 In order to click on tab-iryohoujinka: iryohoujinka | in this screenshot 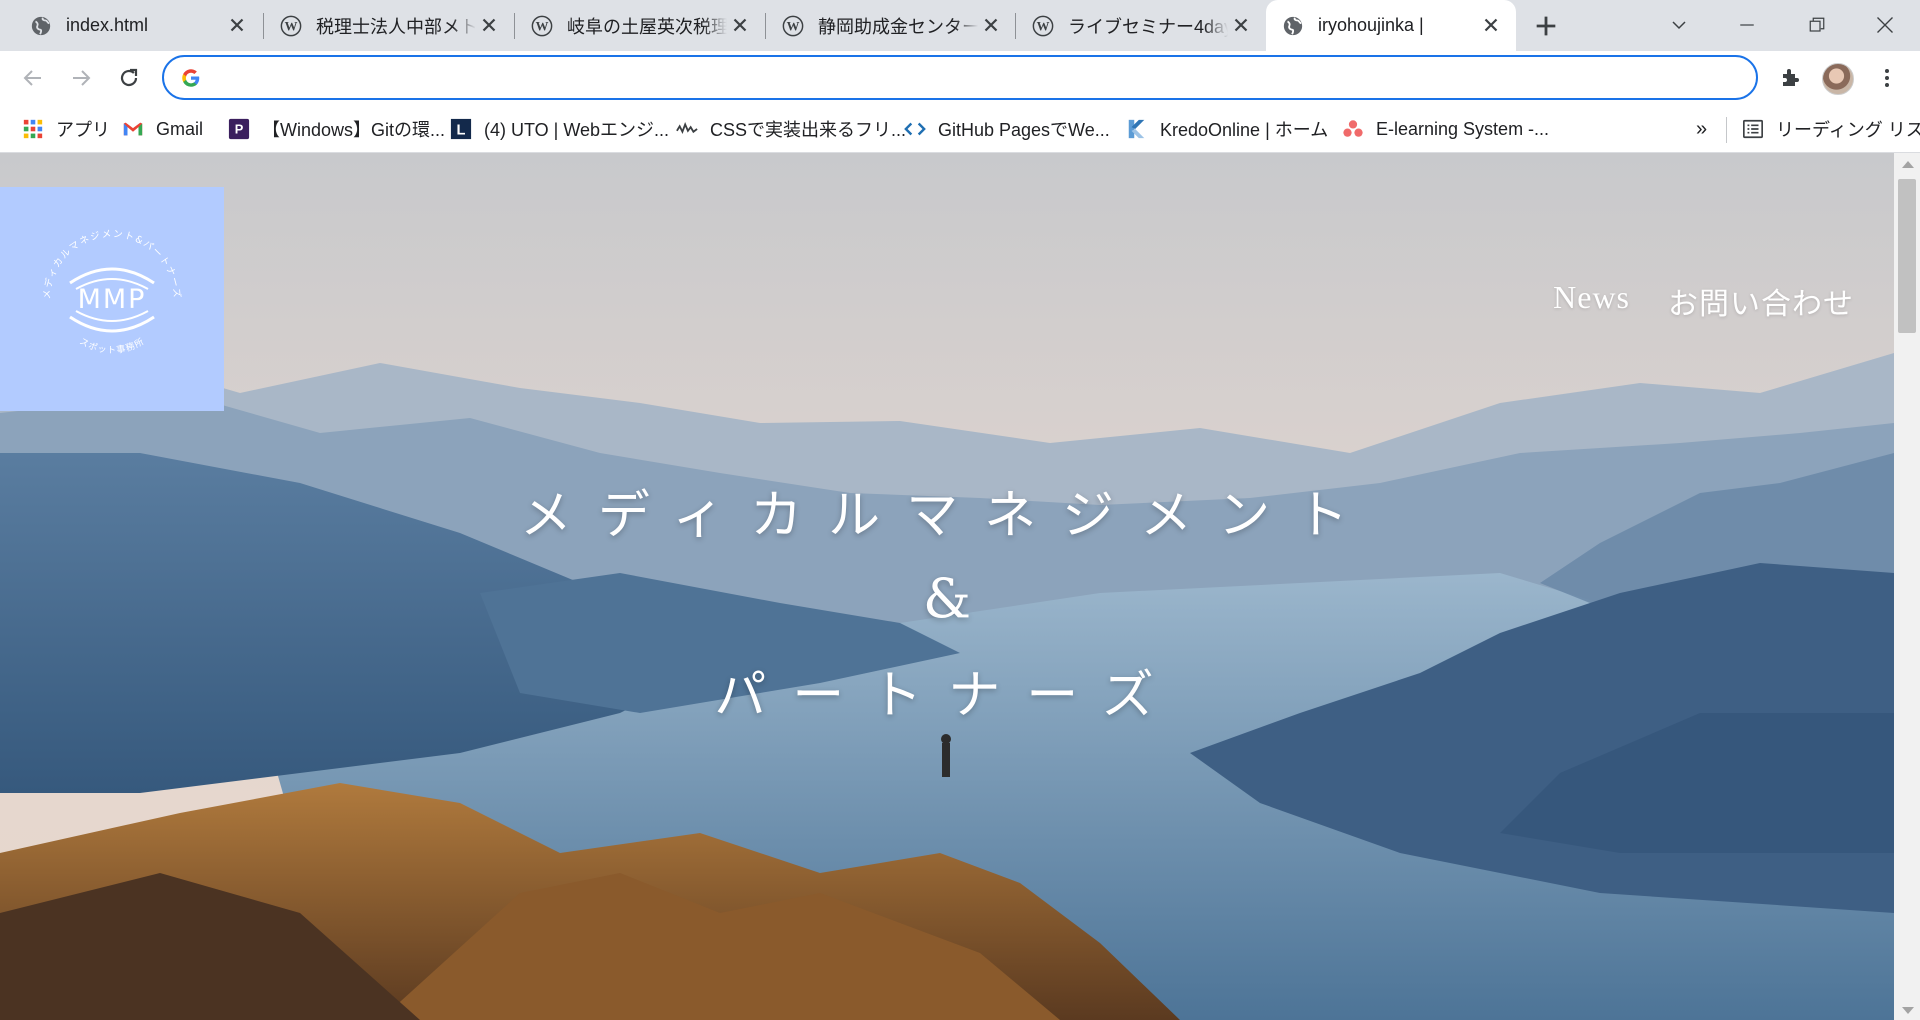, I will do `click(1391, 25)`.